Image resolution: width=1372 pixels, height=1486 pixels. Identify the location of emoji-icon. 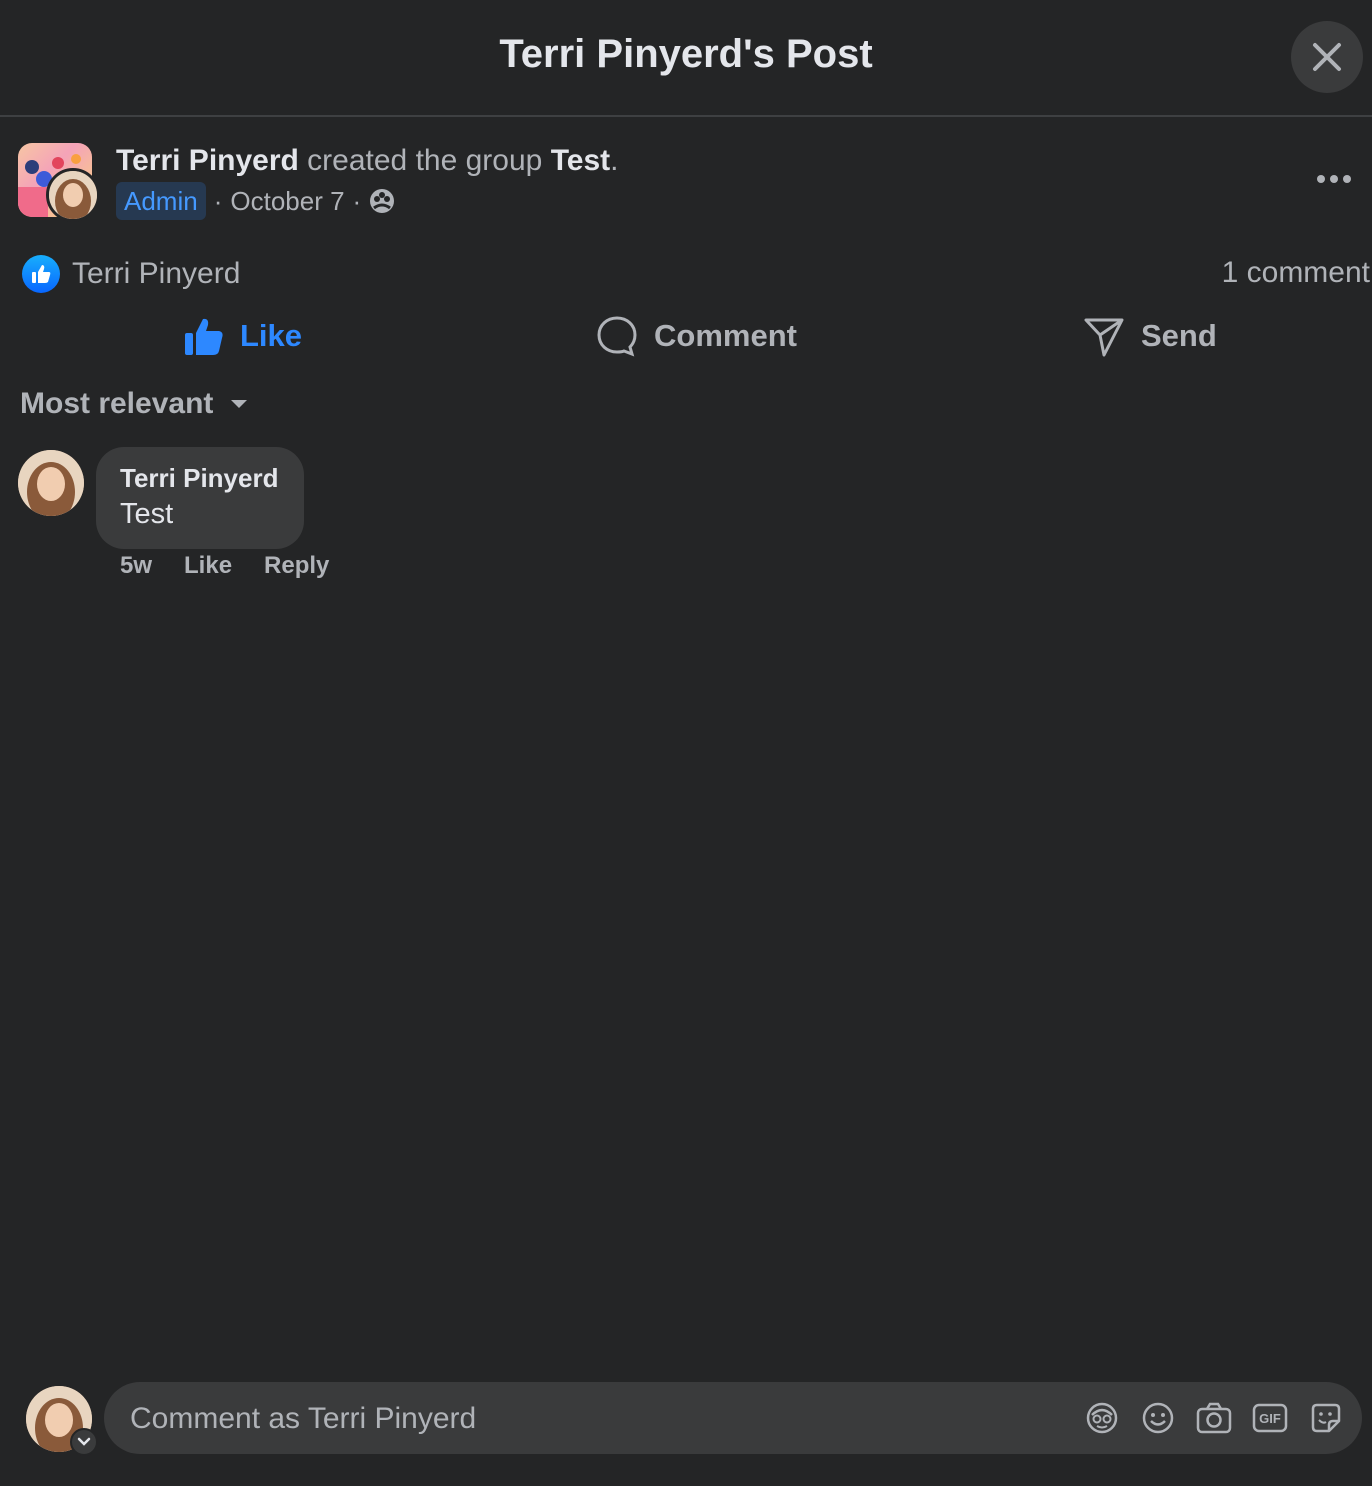
(1158, 1418).